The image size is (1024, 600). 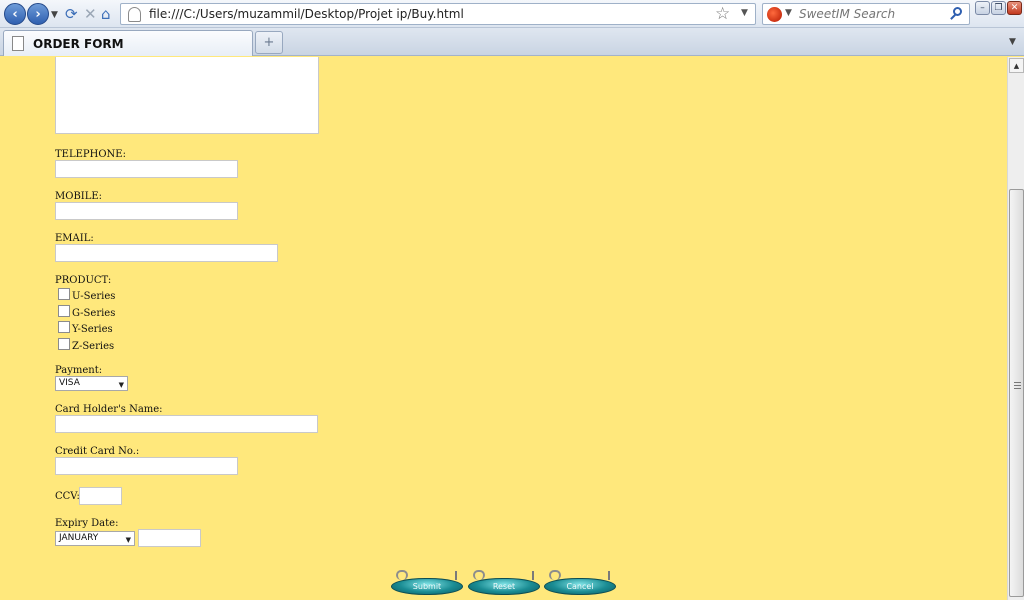 I want to click on tab-title: ORDER FORM, so click(x=78, y=44).